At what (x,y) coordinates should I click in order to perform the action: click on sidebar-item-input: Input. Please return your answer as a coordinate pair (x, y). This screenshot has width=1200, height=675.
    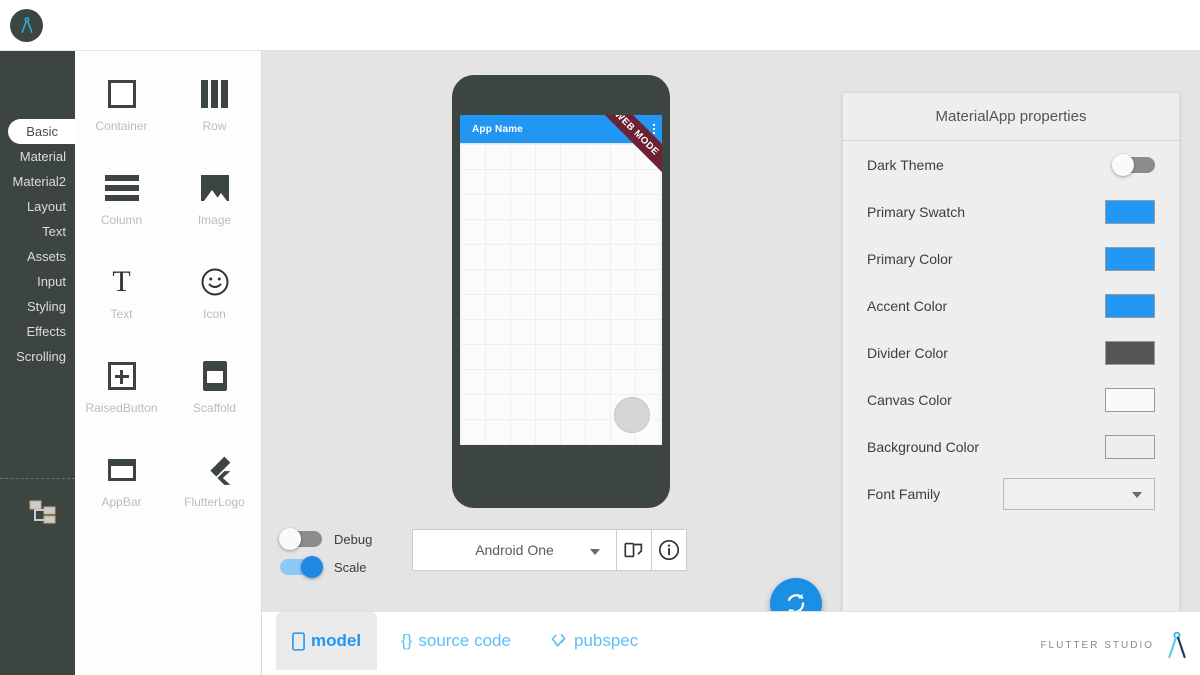
    Looking at the image, I should click on (37, 281).